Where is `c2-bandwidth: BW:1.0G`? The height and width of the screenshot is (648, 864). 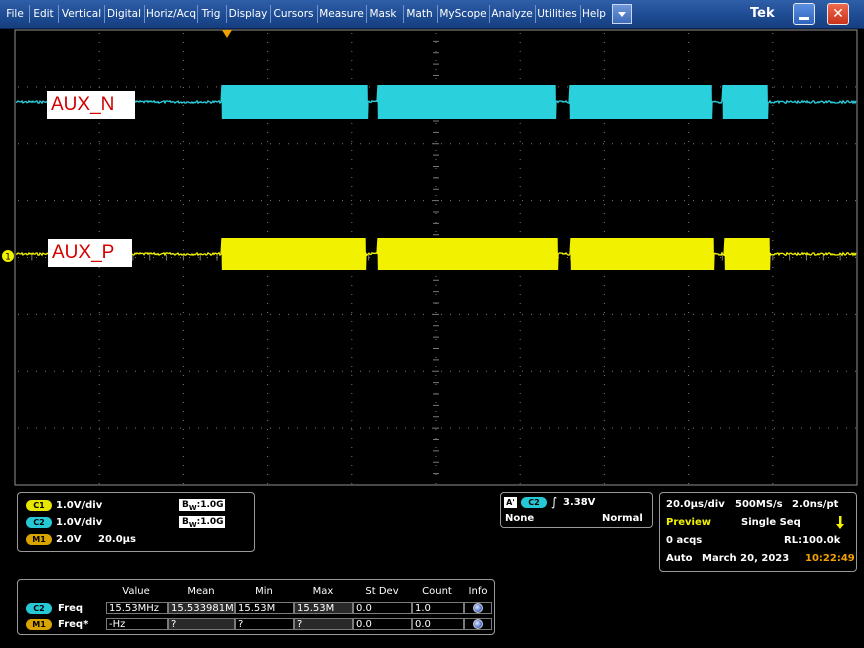 c2-bandwidth: BW:1.0G is located at coordinates (202, 522).